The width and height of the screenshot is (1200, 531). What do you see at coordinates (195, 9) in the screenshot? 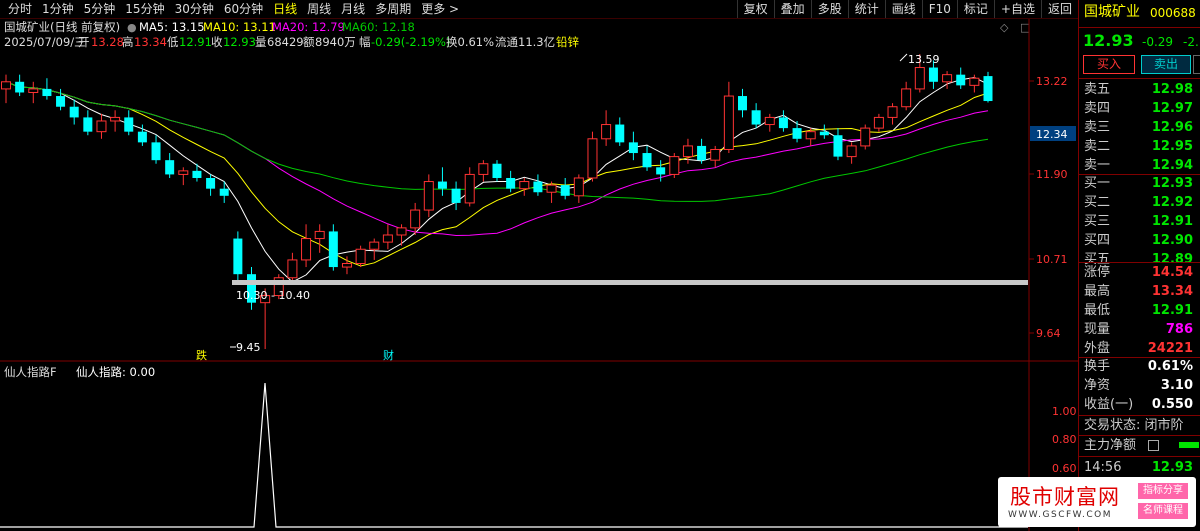
I see `tab-period-4: 30分钟` at bounding box center [195, 9].